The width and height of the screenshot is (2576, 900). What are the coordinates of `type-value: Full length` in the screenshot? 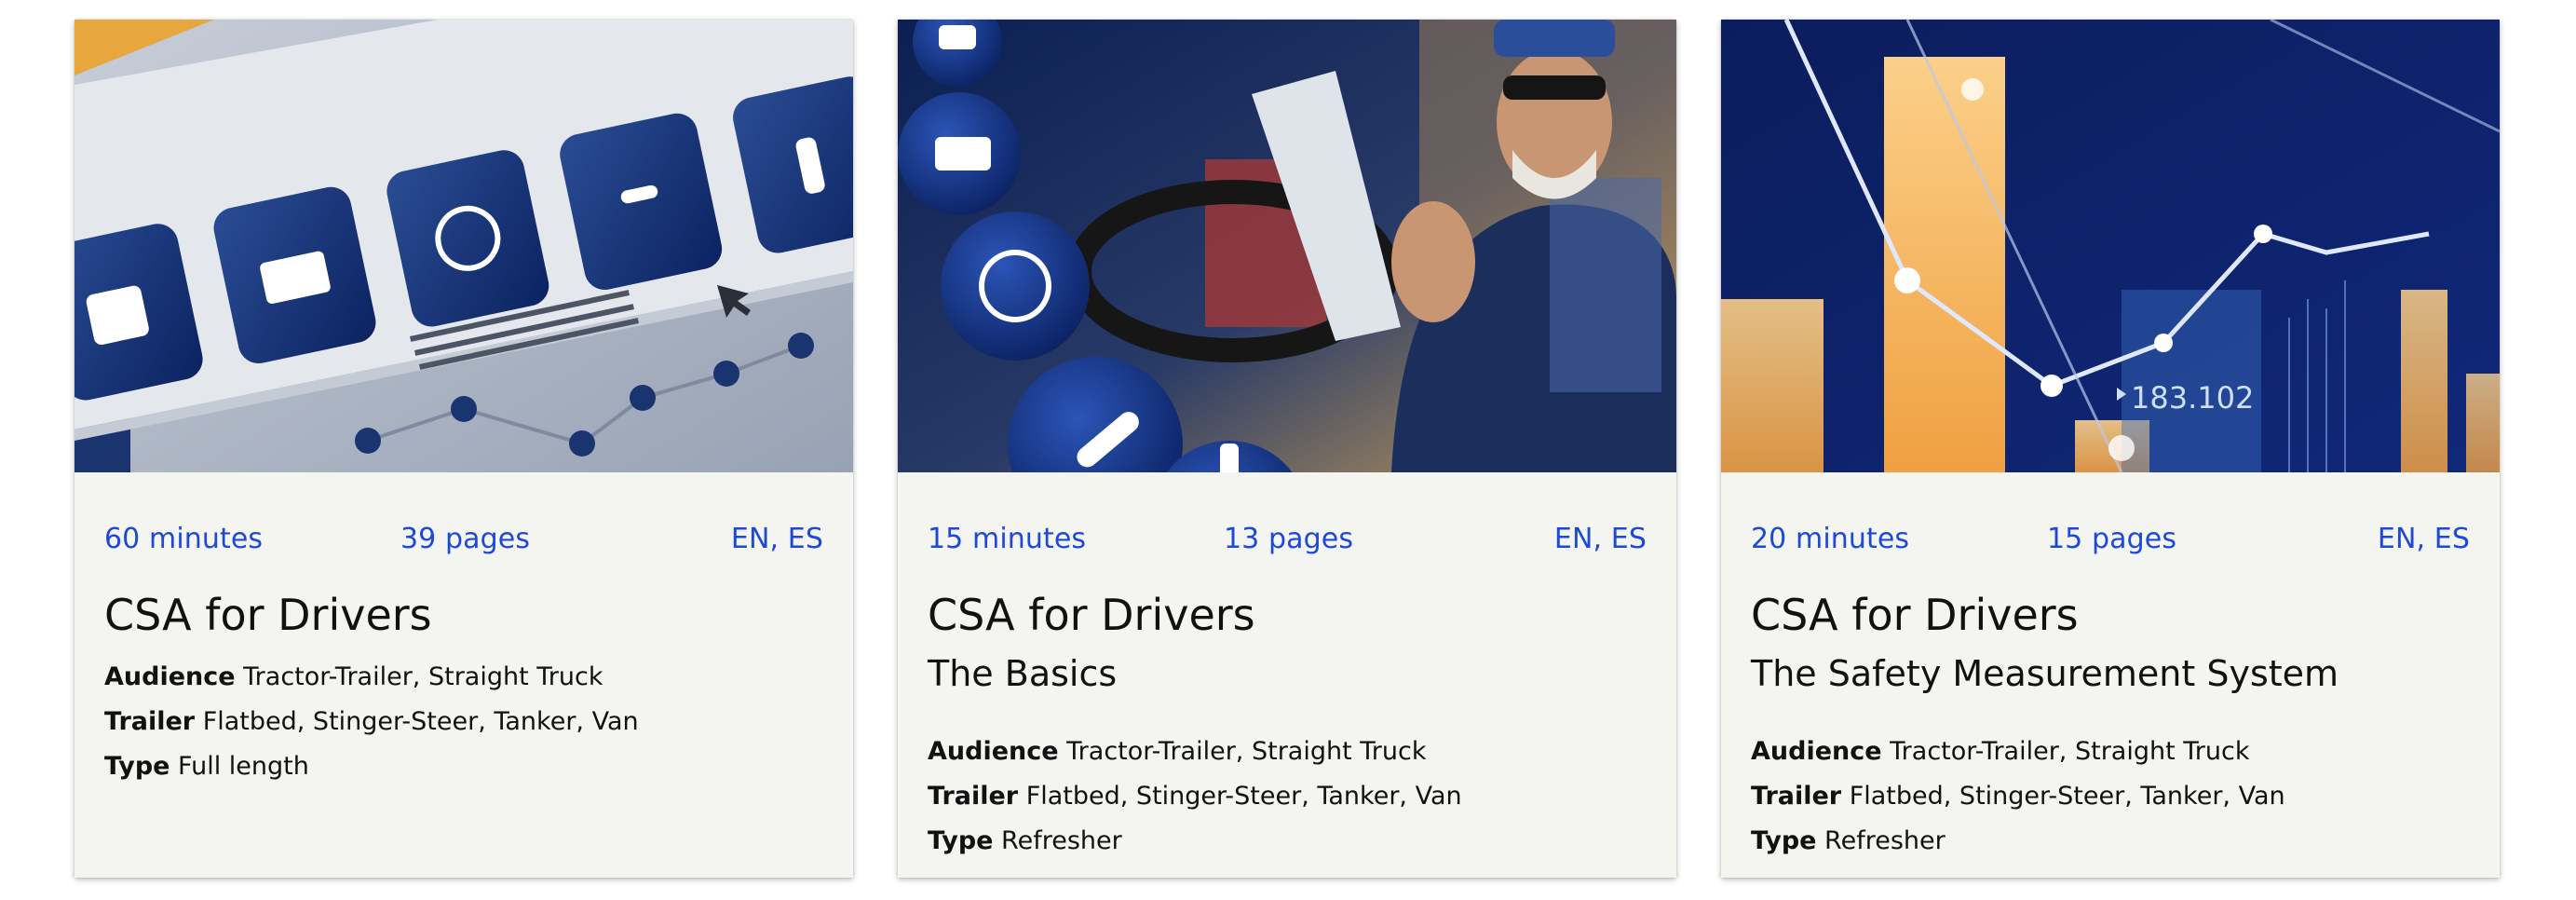 It's located at (243, 766).